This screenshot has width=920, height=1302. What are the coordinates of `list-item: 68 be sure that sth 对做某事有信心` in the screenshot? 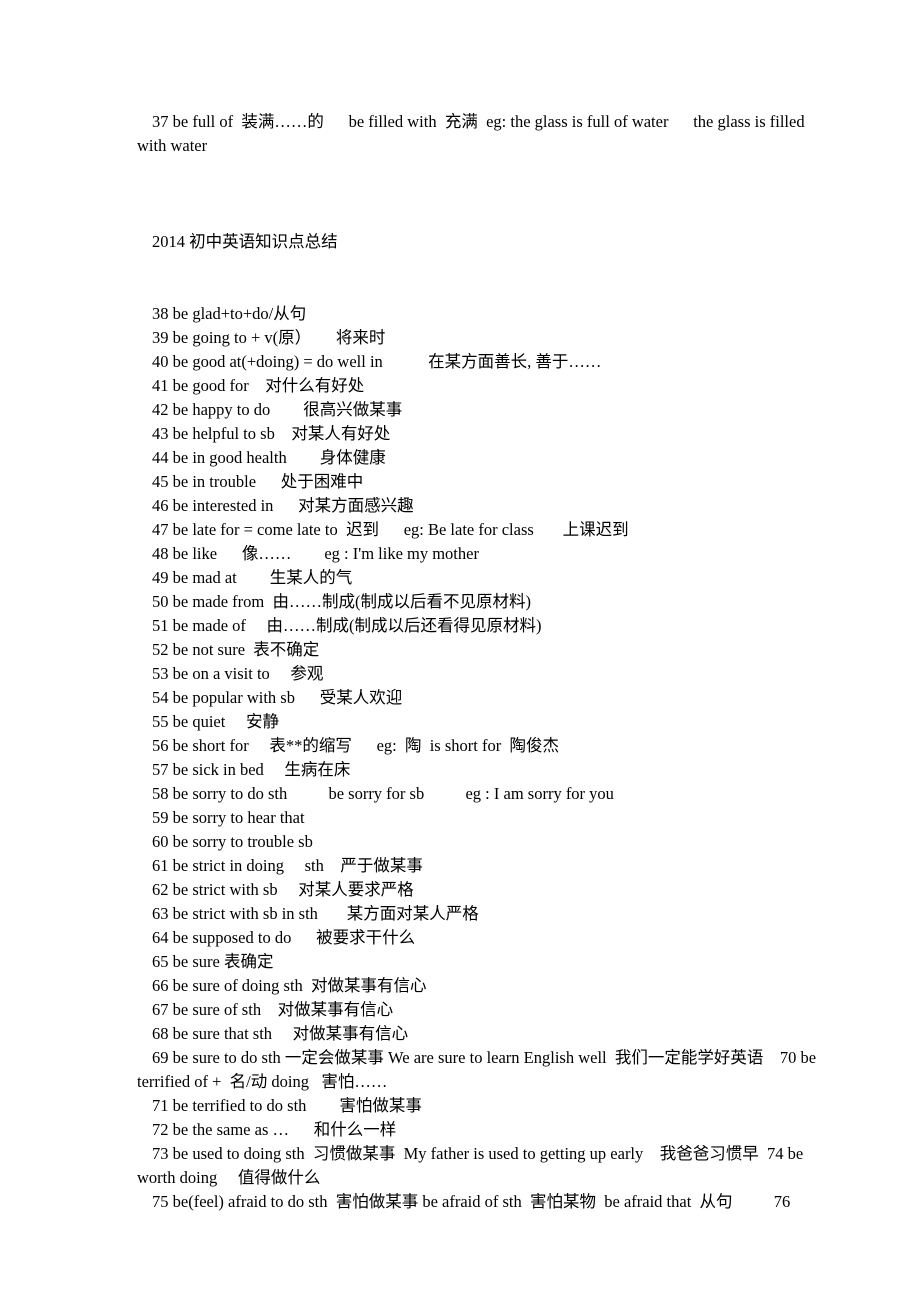 It's located at (280, 1033).